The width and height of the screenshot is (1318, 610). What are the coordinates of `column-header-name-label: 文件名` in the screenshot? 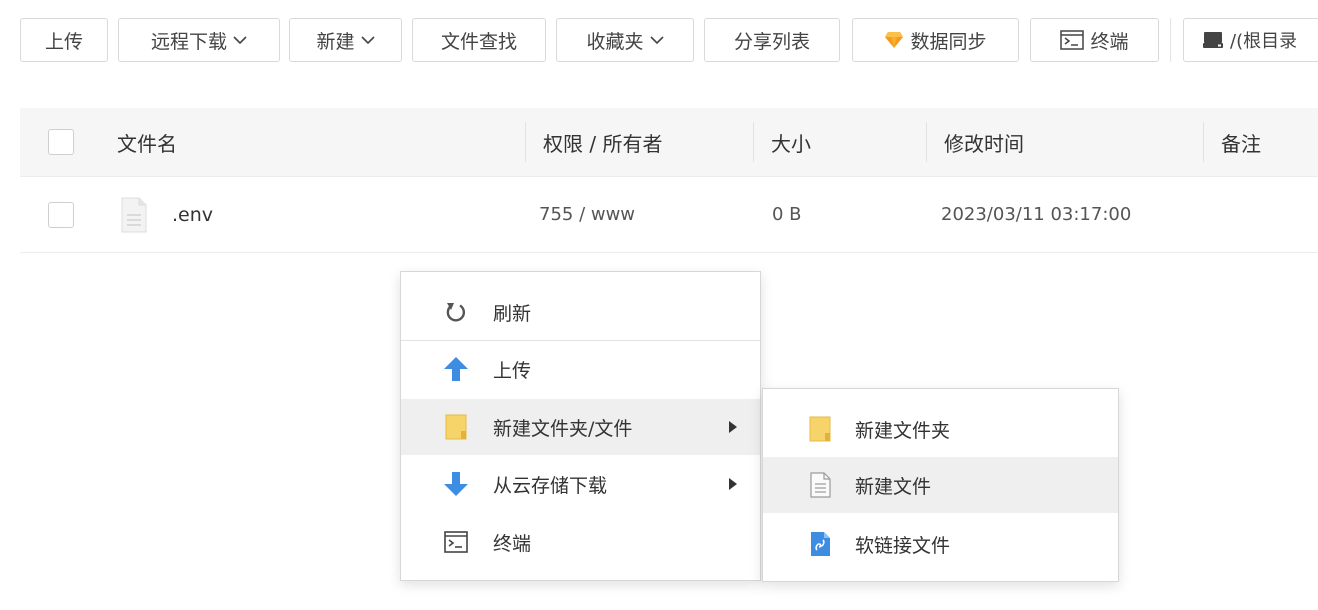 It's located at (147, 143).